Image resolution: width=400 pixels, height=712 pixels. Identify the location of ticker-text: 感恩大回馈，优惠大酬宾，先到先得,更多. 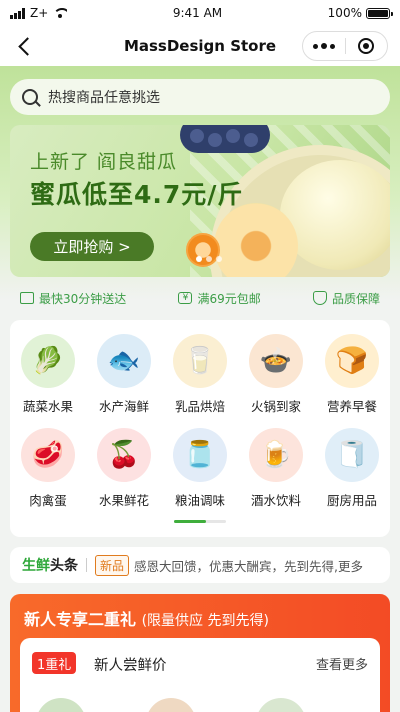
(248, 566).